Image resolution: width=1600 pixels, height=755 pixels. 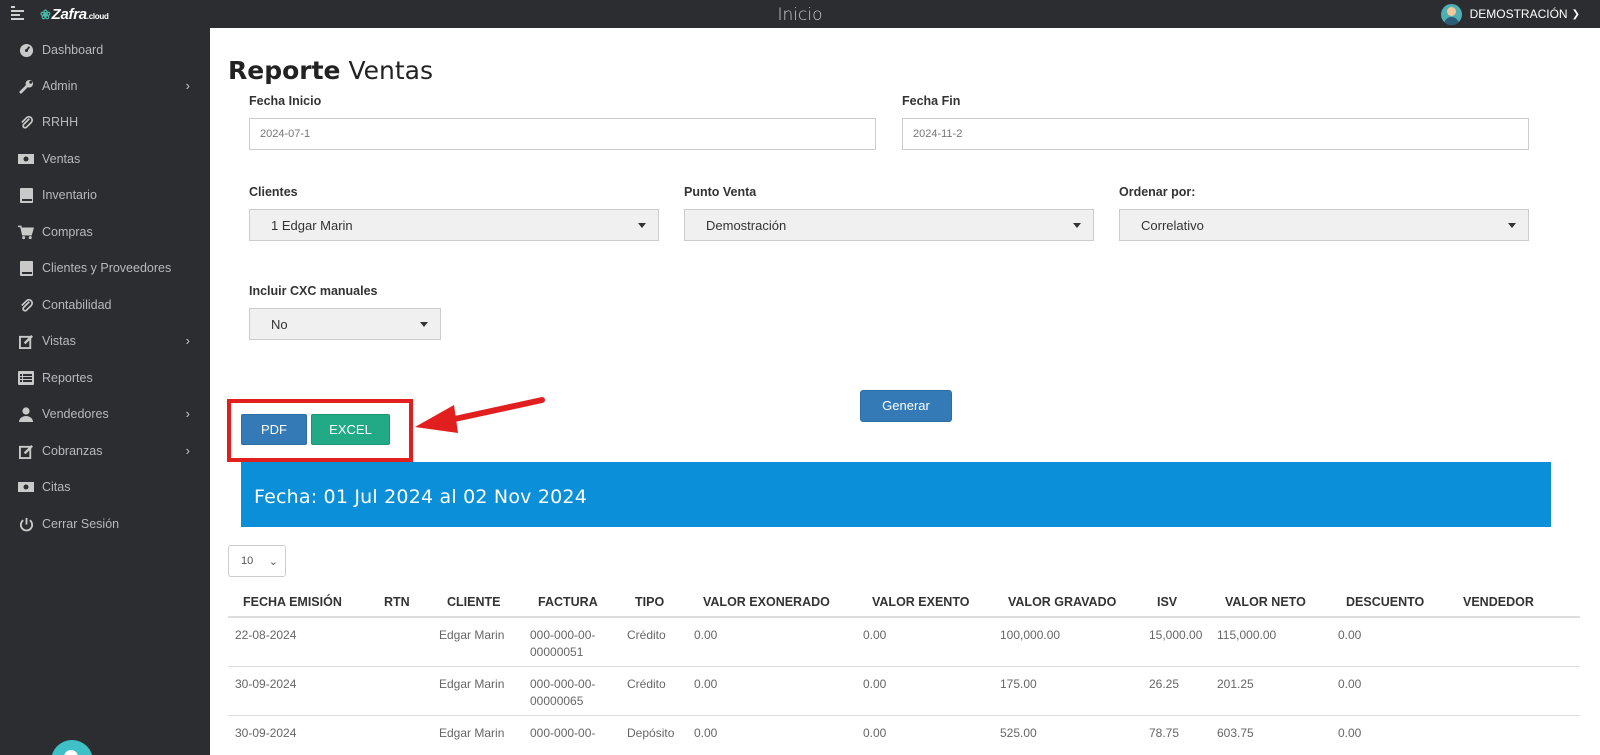 What do you see at coordinates (26, 122) in the screenshot?
I see `paperclip-icon` at bounding box center [26, 122].